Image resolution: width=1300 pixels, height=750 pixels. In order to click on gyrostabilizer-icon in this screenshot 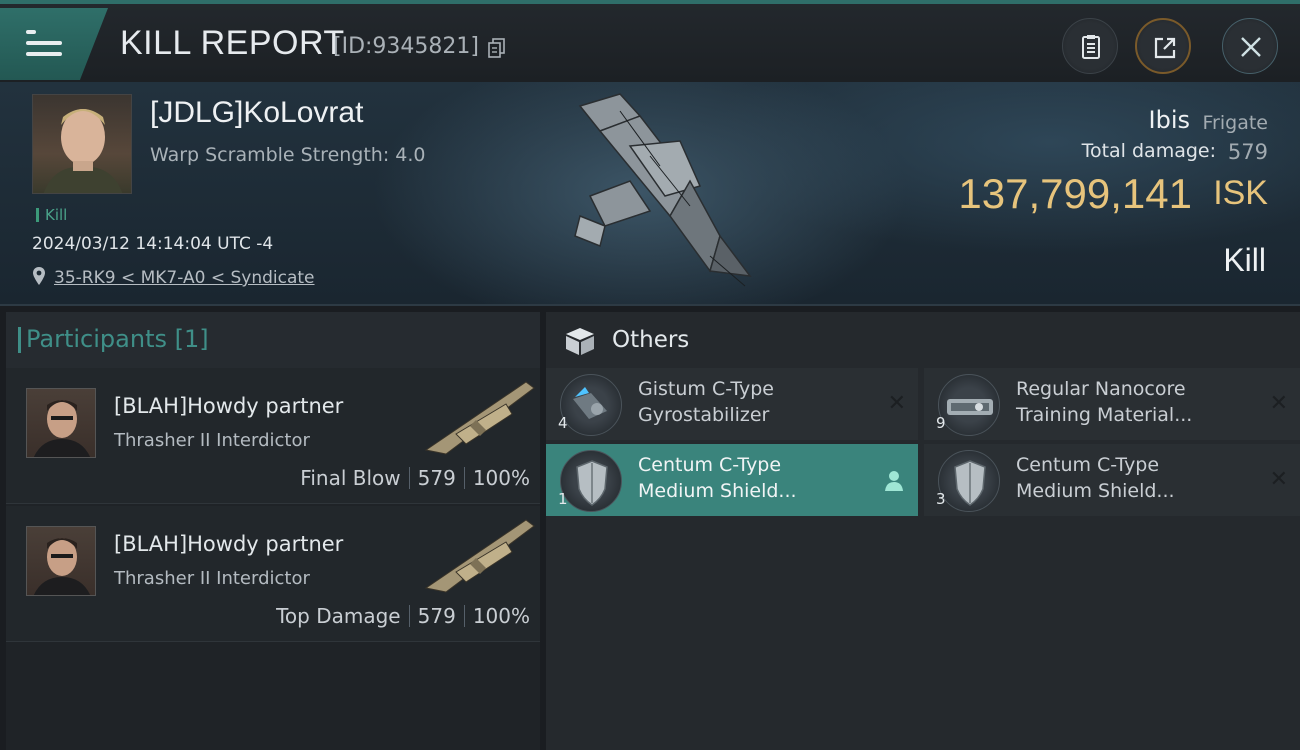, I will do `click(591, 405)`.